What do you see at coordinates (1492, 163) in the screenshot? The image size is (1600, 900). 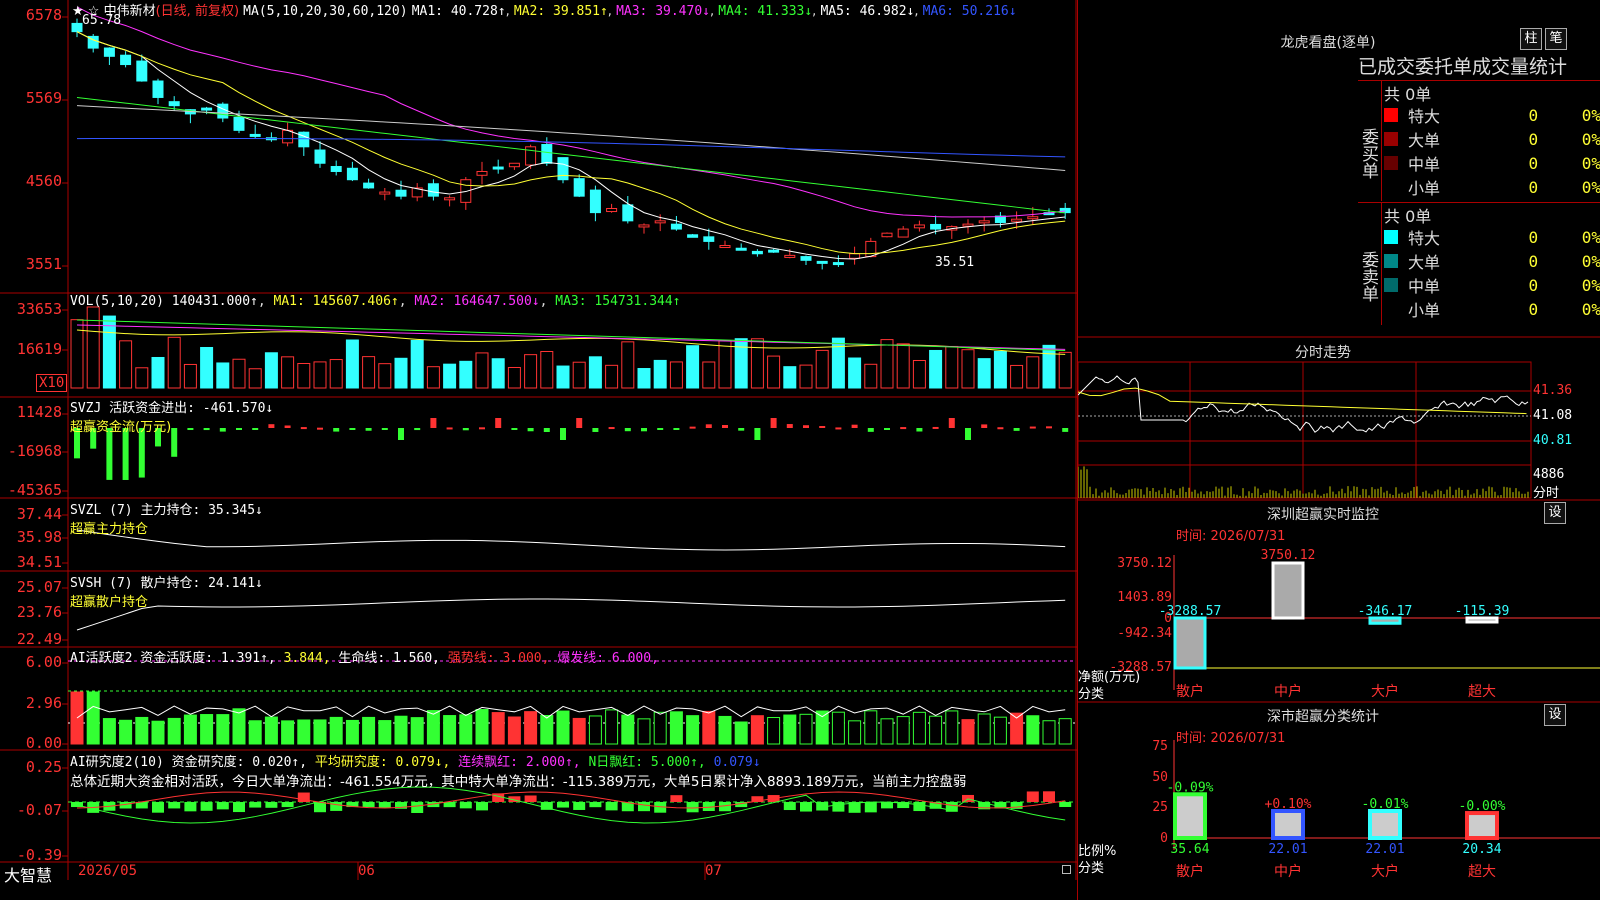 I see `buy-order-row: 中单 0 0%` at bounding box center [1492, 163].